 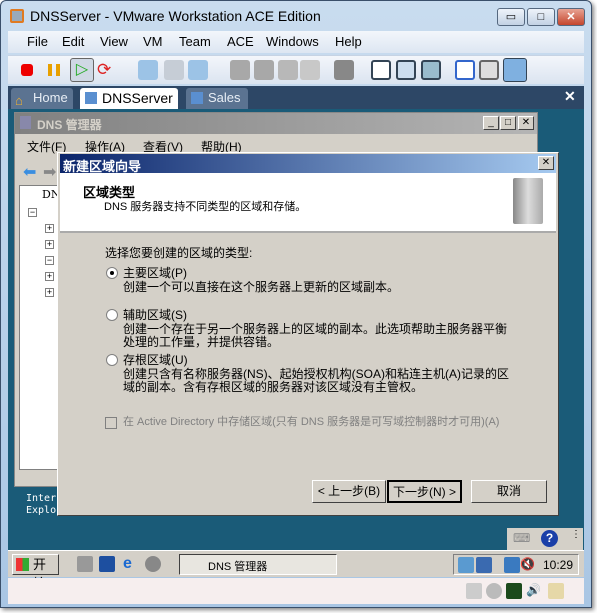 What do you see at coordinates (288, 70) in the screenshot?
I see `team3-icon` at bounding box center [288, 70].